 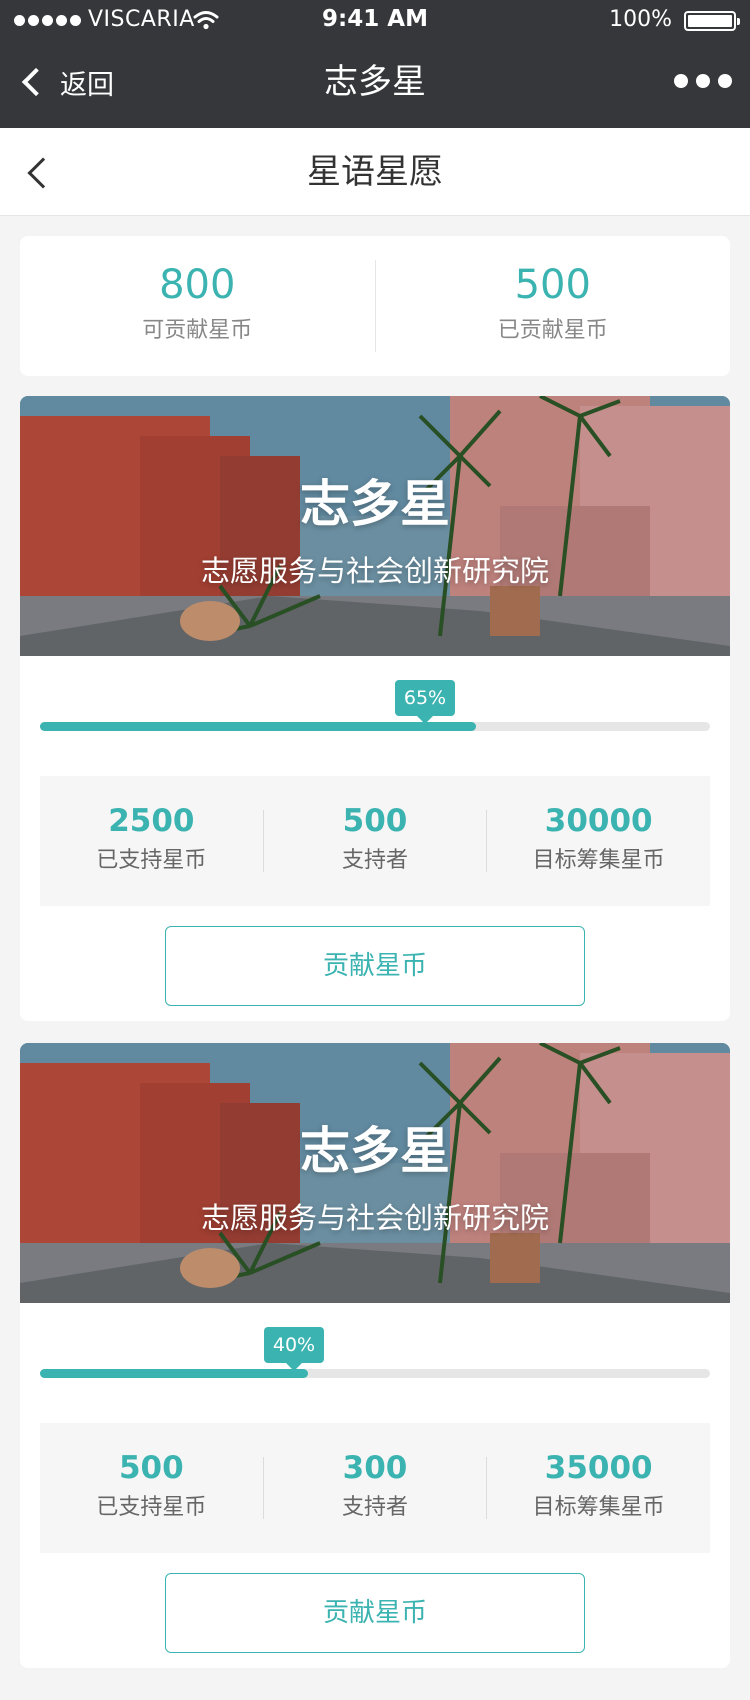 I want to click on stat-value: 35000, so click(x=598, y=1468).